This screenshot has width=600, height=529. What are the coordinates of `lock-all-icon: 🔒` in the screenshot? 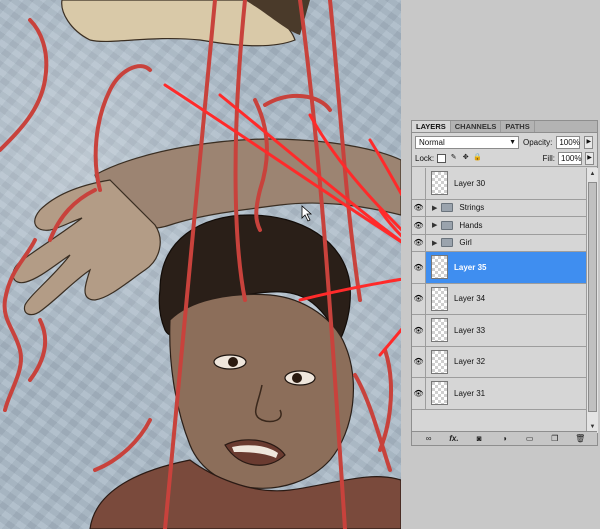 It's located at (477, 158).